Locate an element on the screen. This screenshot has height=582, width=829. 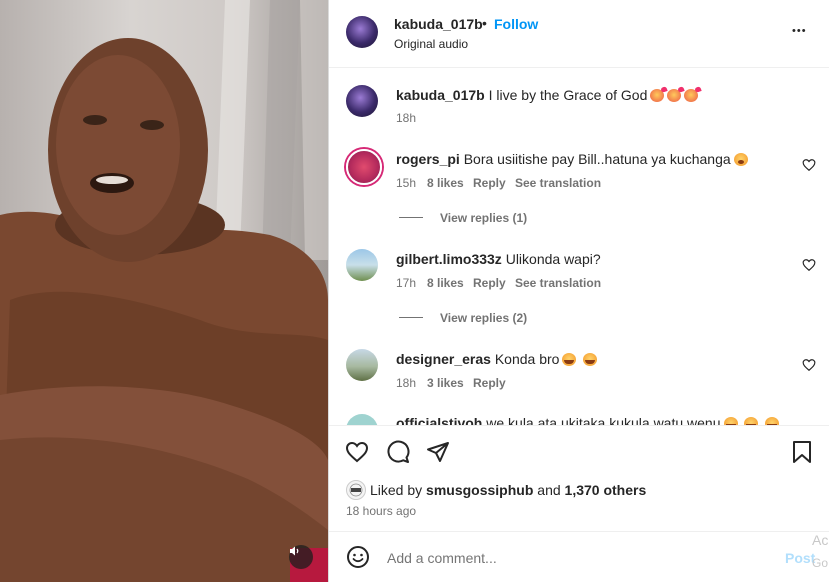
comment: designer_eras Konda bro is located at coordinates (497, 359).